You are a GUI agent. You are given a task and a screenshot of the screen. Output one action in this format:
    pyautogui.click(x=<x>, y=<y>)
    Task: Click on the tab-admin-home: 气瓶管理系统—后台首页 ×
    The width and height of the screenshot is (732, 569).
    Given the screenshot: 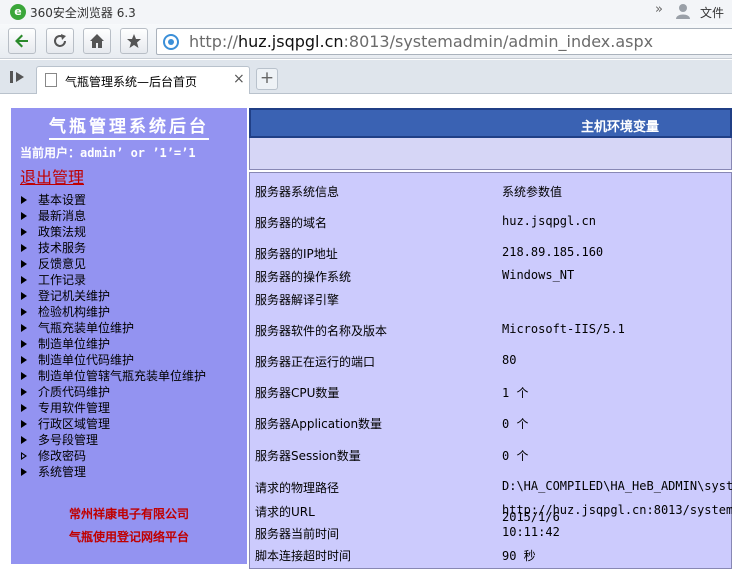 What is the action you would take?
    pyautogui.click(x=143, y=80)
    